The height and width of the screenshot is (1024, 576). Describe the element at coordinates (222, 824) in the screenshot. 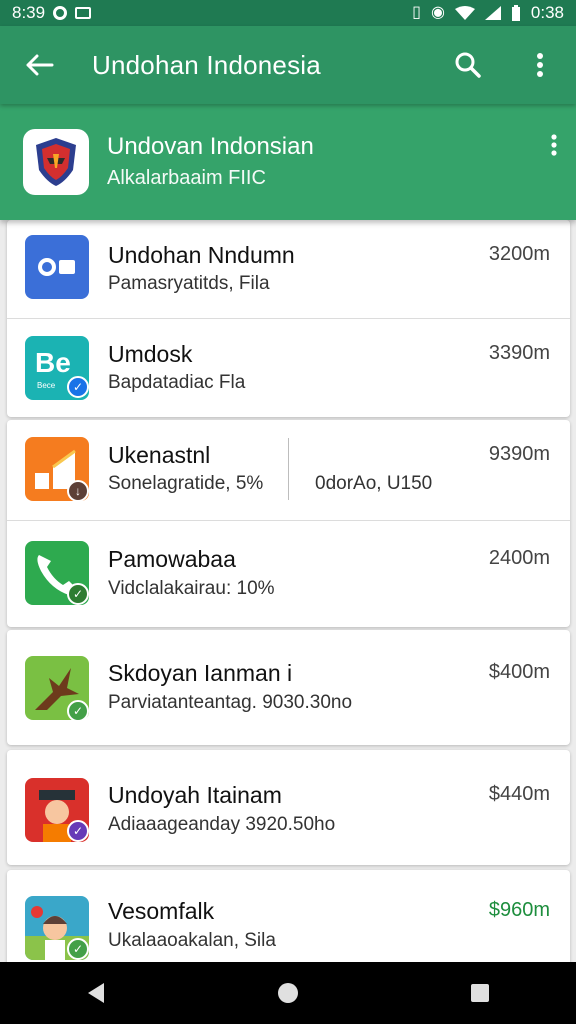

I see `item-subtitle: Adiaaageanday 3920.50ho` at that location.